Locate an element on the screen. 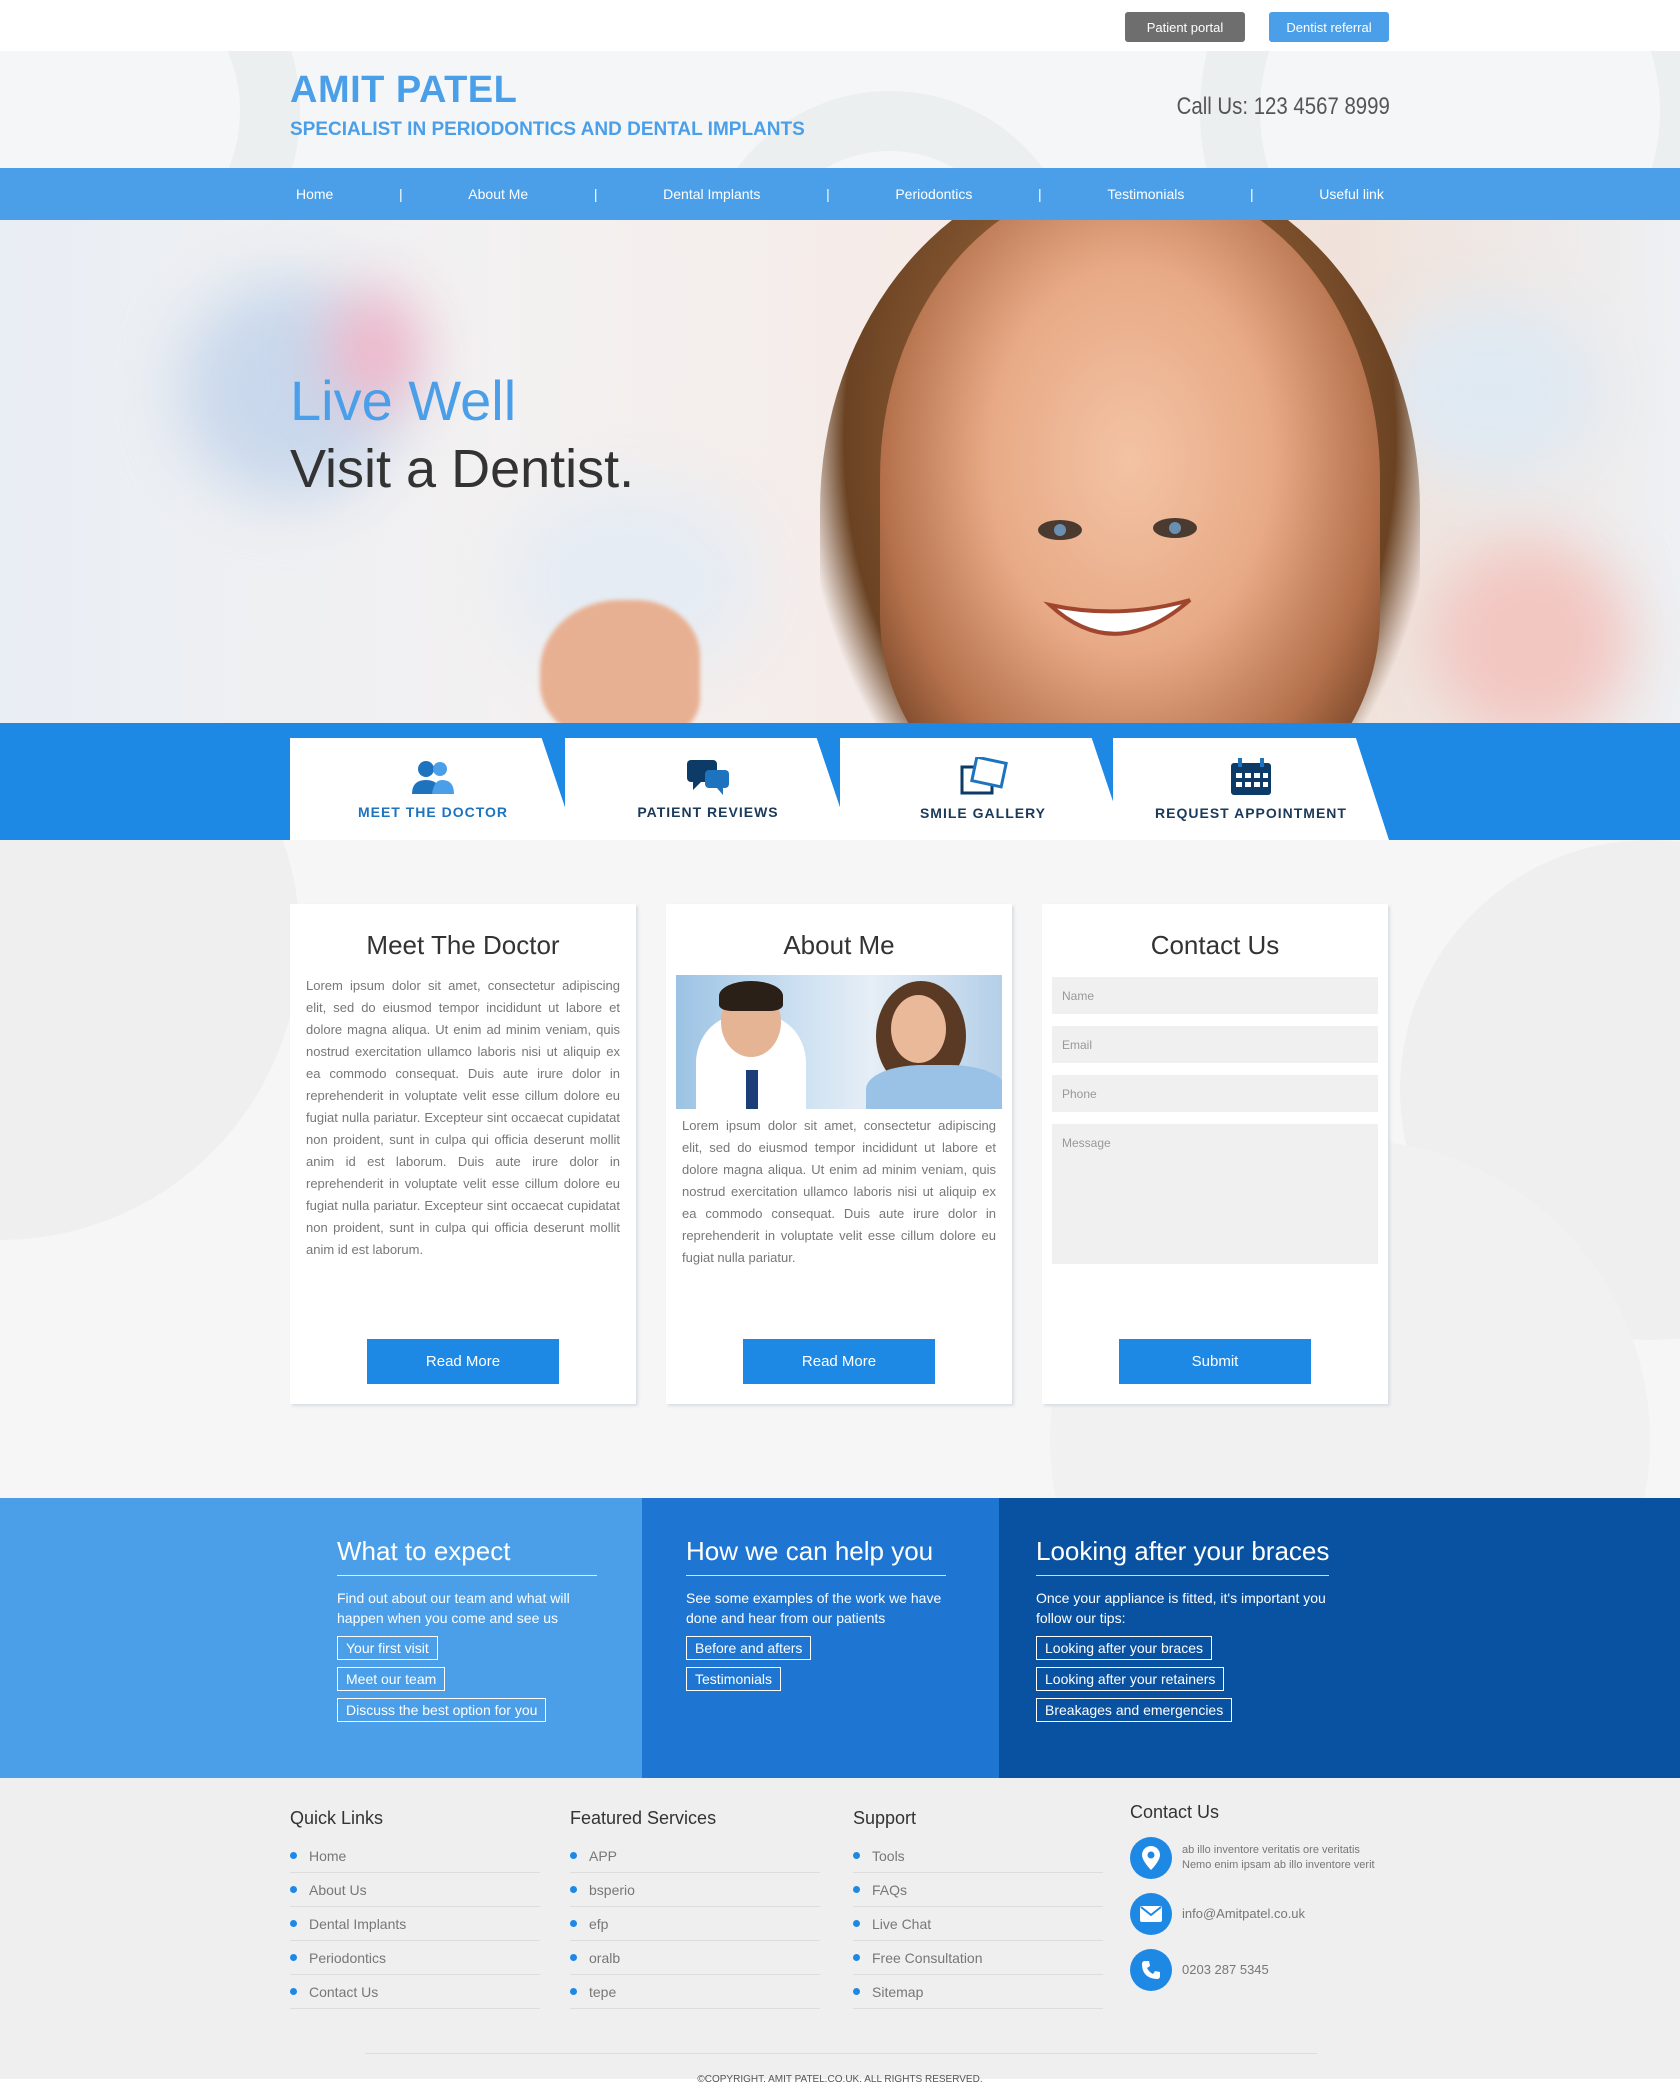 The width and height of the screenshot is (1680, 2099). footer-email-row: info@Amitpatel.co.uk is located at coordinates (1255, 1914).